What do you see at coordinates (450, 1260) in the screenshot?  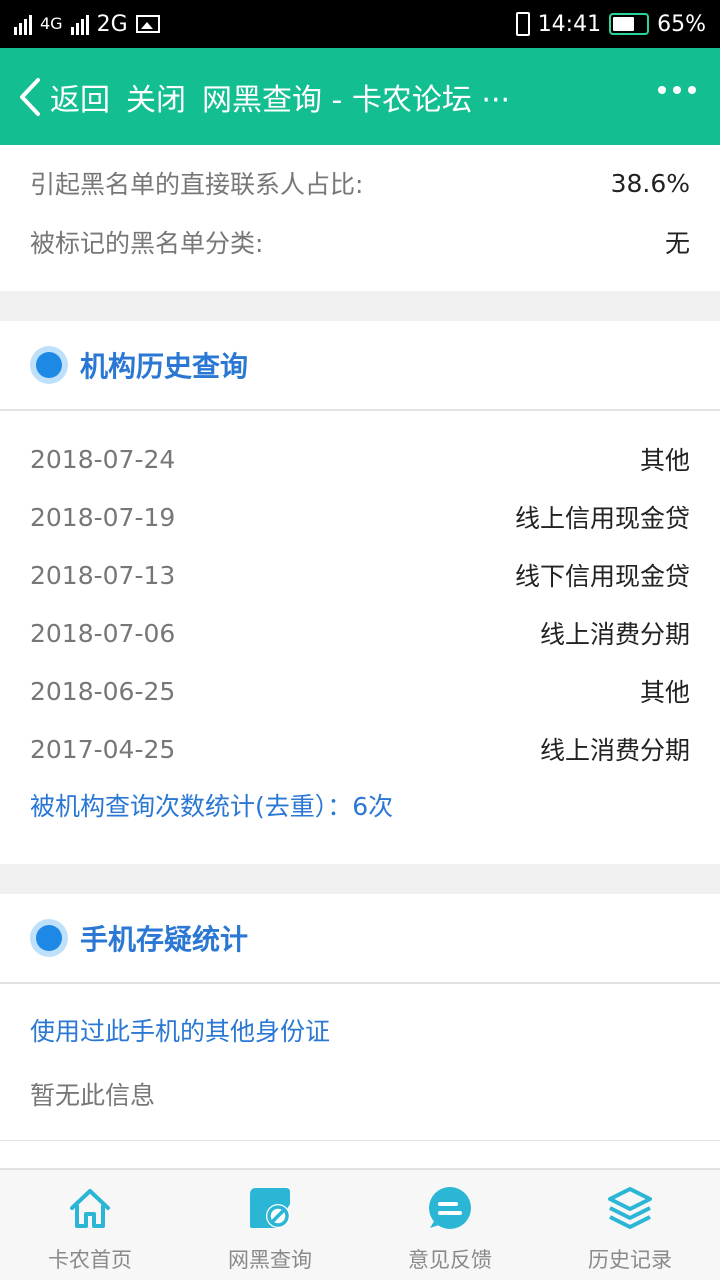 I see `nav-label-feedback: 意见反馈` at bounding box center [450, 1260].